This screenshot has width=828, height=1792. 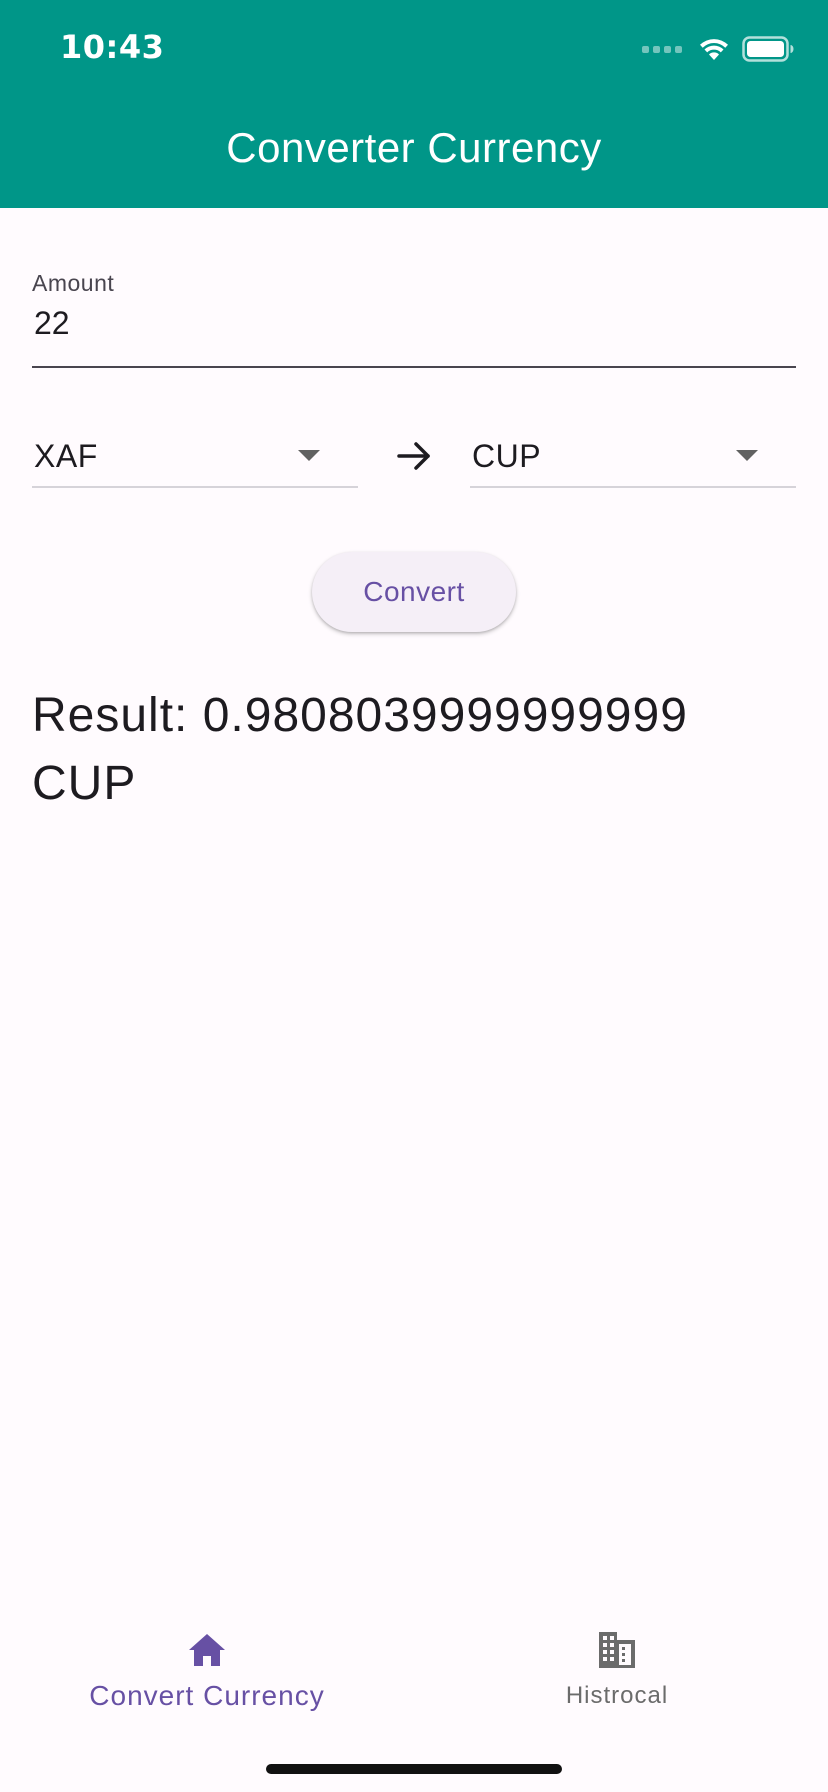 I want to click on nav-label-convert-currency: Convert Currency, so click(x=207, y=1695).